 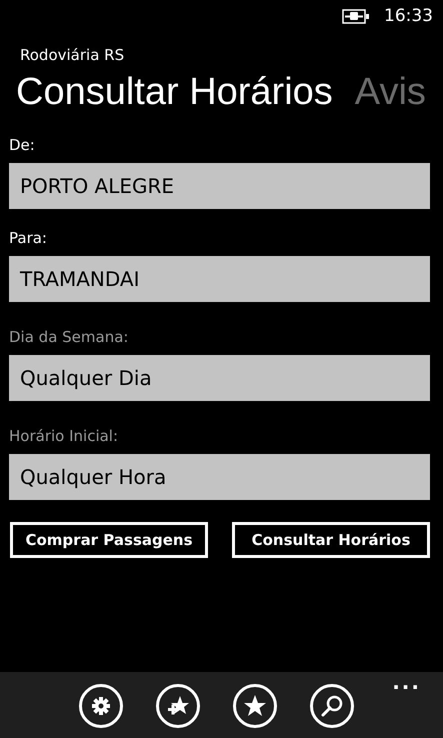 I want to click on favorite-button, so click(x=255, y=706).